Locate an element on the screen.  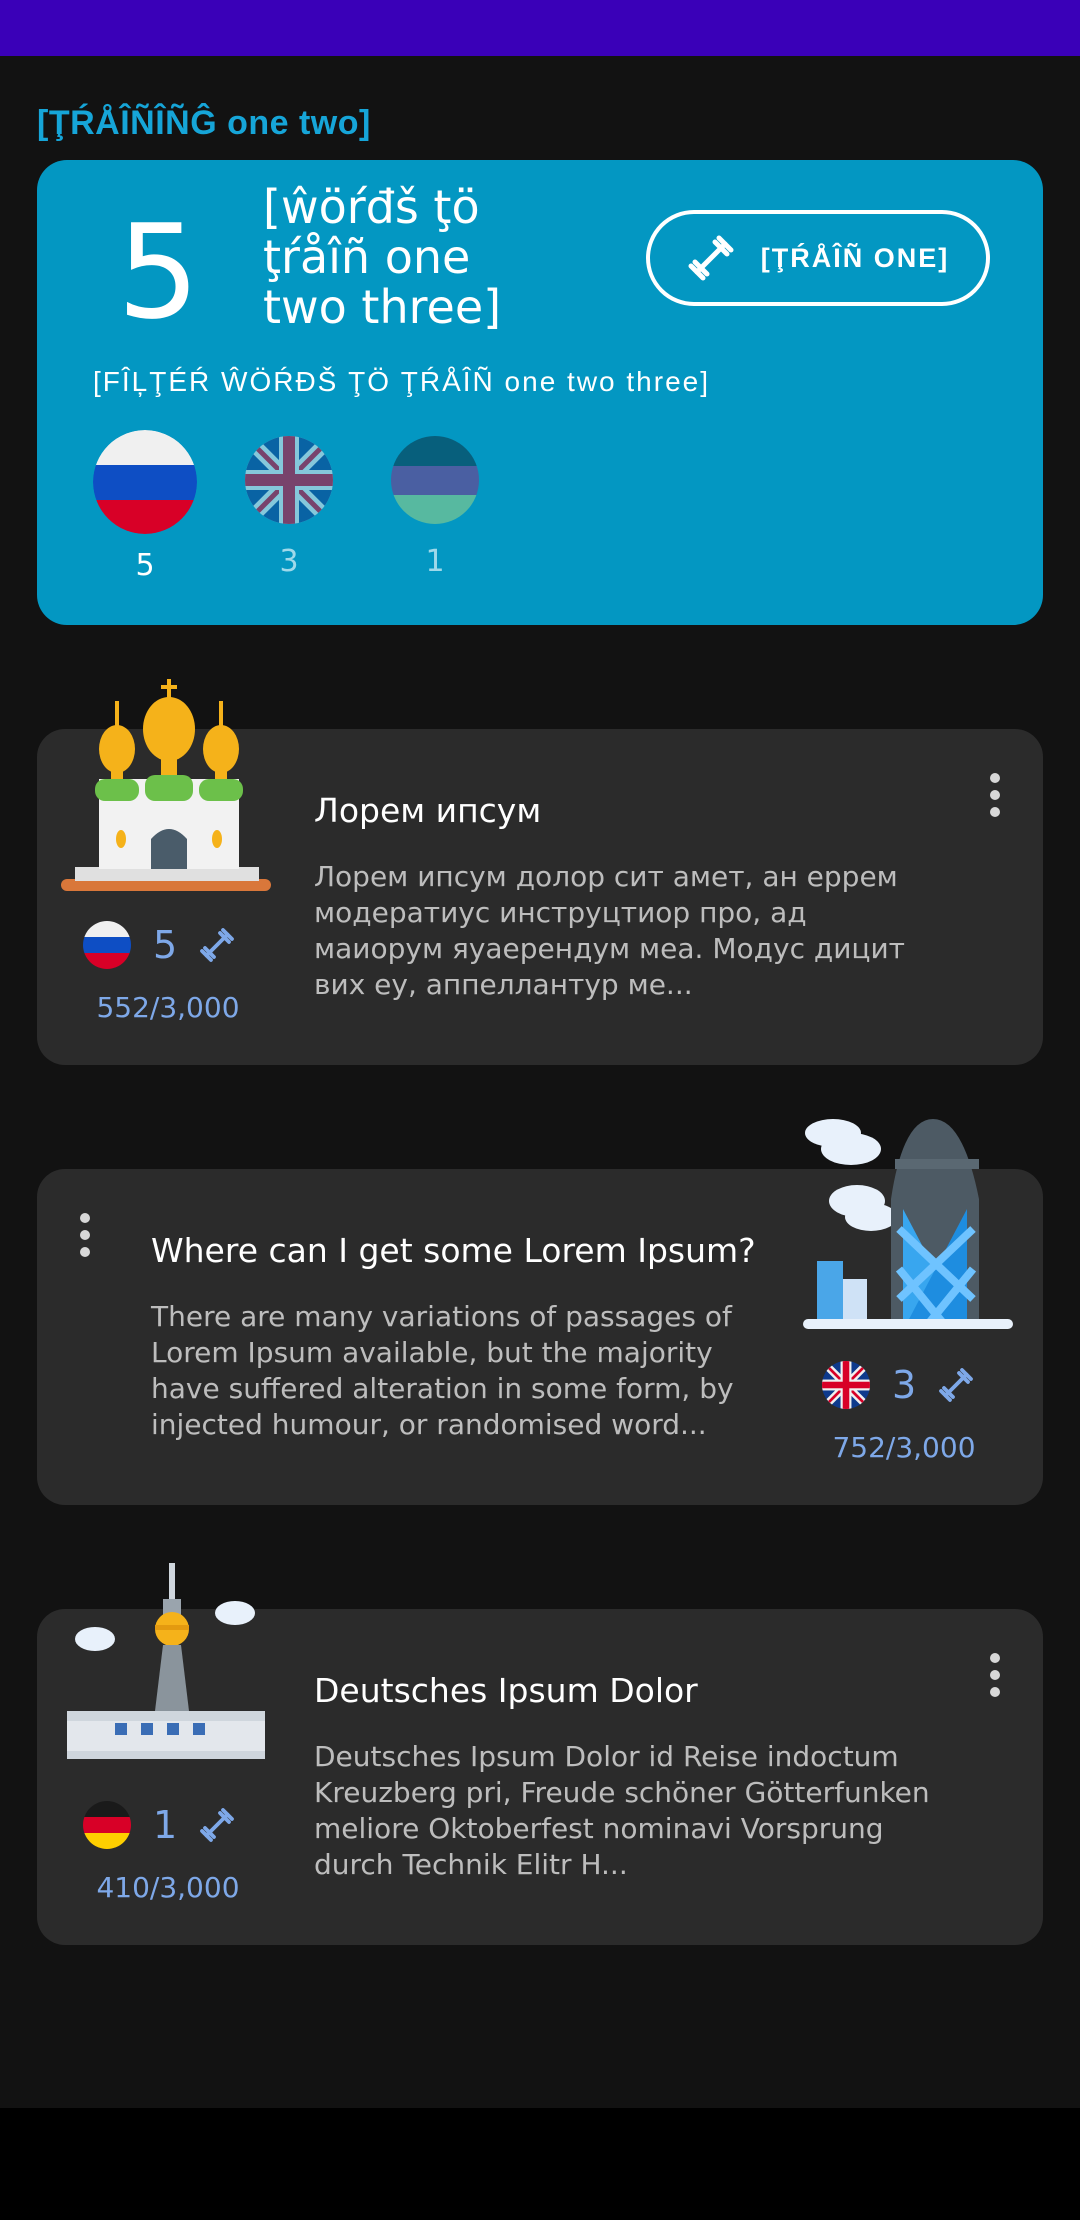
course-meta: 5 is located at coordinates (159, 945).